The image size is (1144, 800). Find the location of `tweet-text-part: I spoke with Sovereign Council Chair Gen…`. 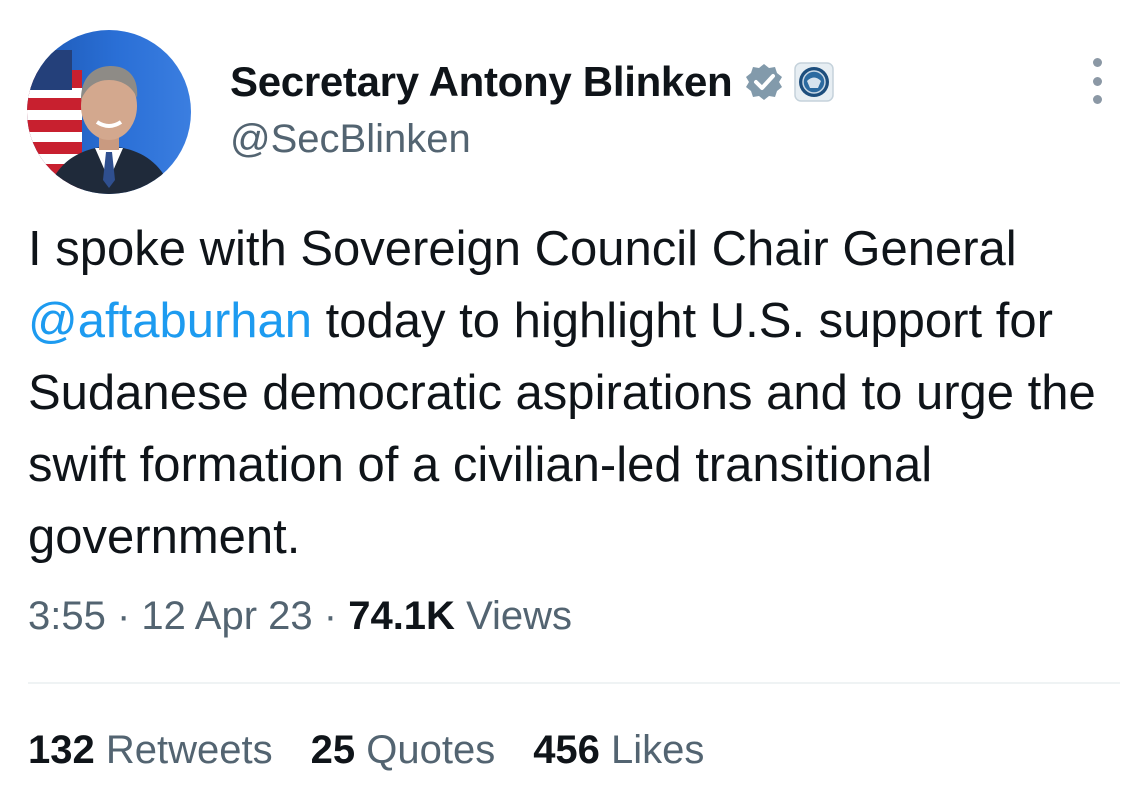

tweet-text-part: I spoke with Sovereign Council Chair Gen… is located at coordinates (522, 249).